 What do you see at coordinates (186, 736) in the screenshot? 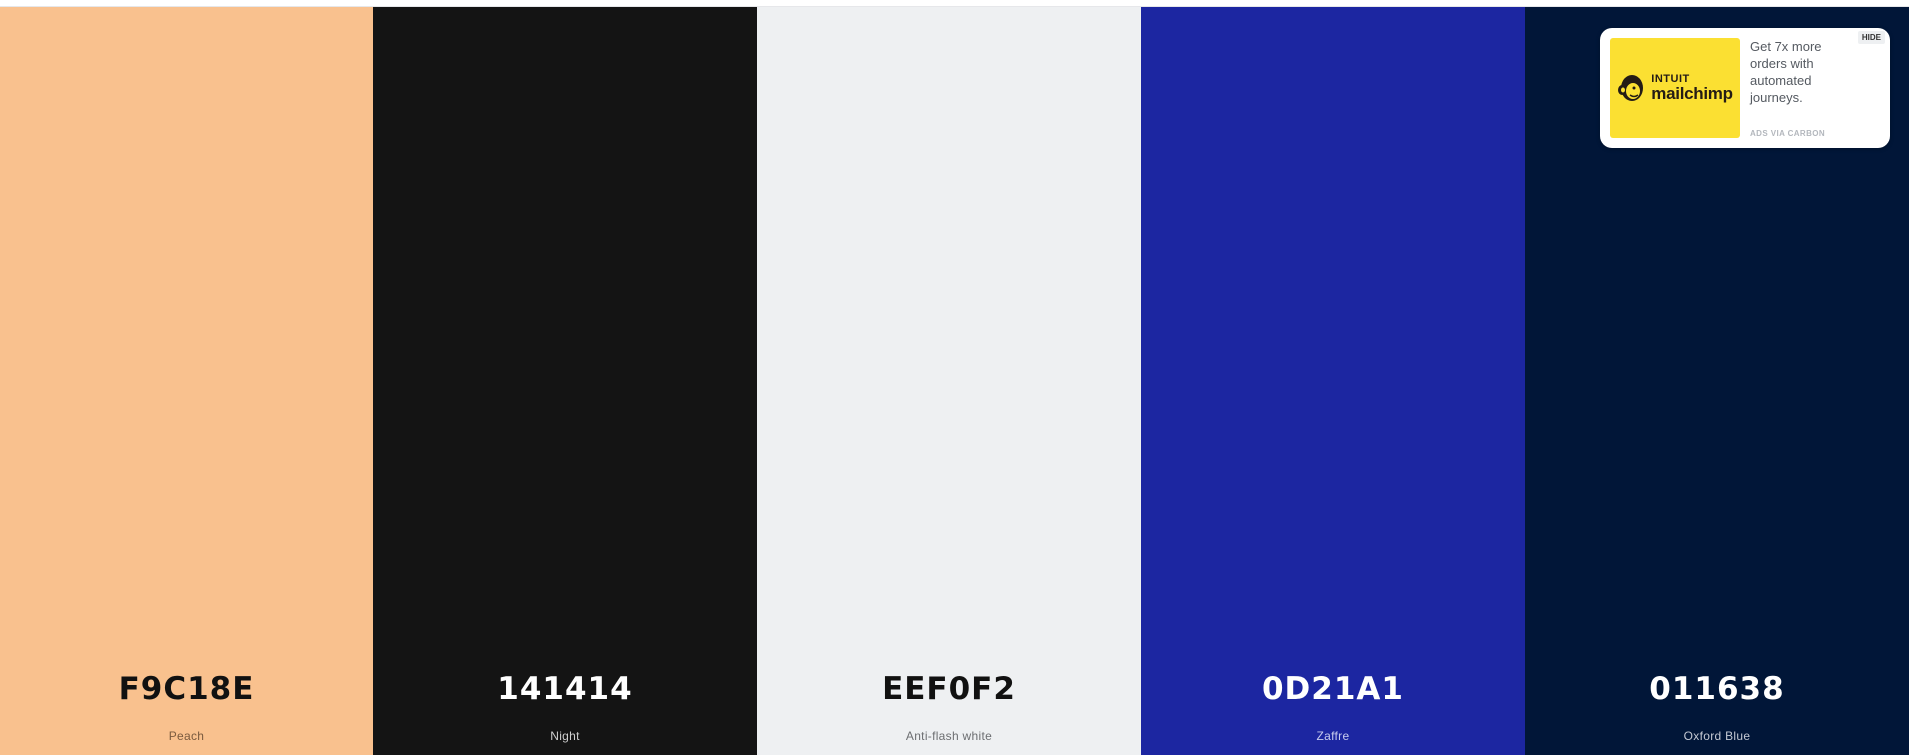
I see `color-name: Peach` at bounding box center [186, 736].